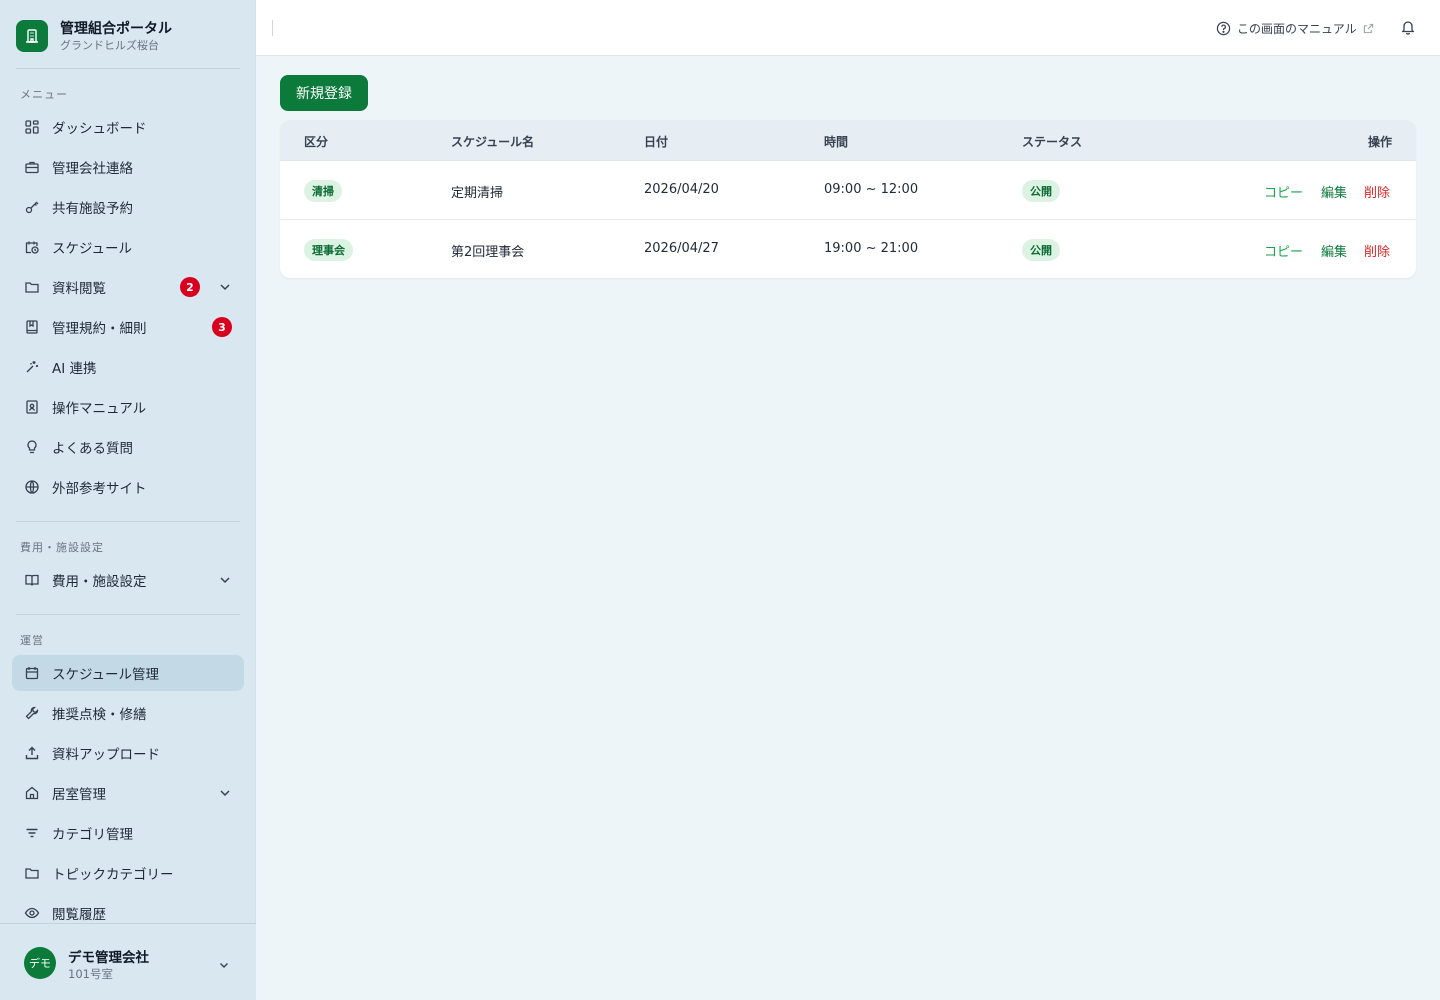 Image resolution: width=1440 pixels, height=1000 pixels. I want to click on upload-icon, so click(32, 753).